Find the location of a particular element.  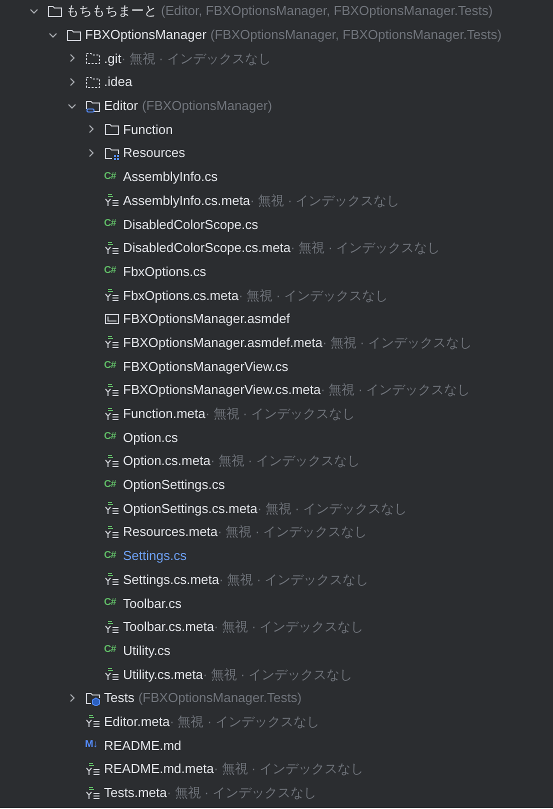

tree-row: FBXOptionsManager.asmdef.meta· 無視 · インデックスなし is located at coordinates (276, 342).